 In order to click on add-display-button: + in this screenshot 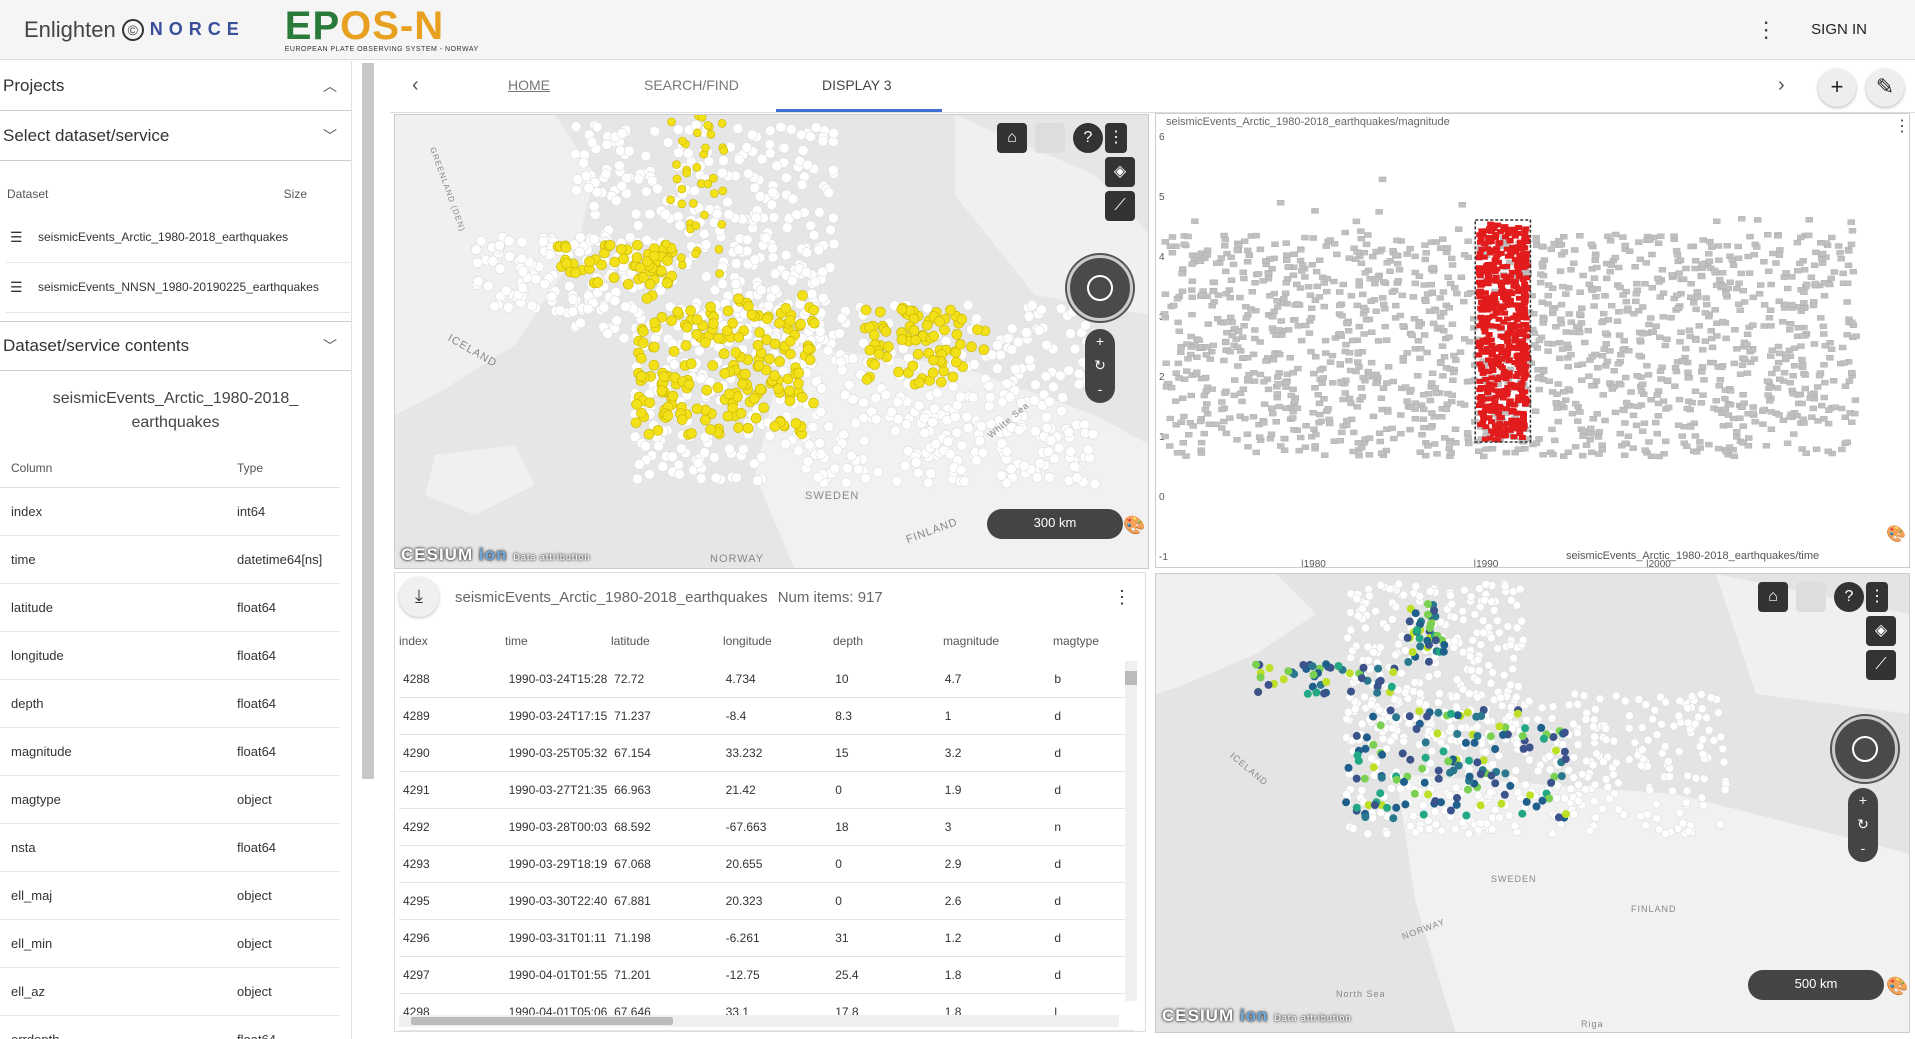, I will do `click(1837, 88)`.